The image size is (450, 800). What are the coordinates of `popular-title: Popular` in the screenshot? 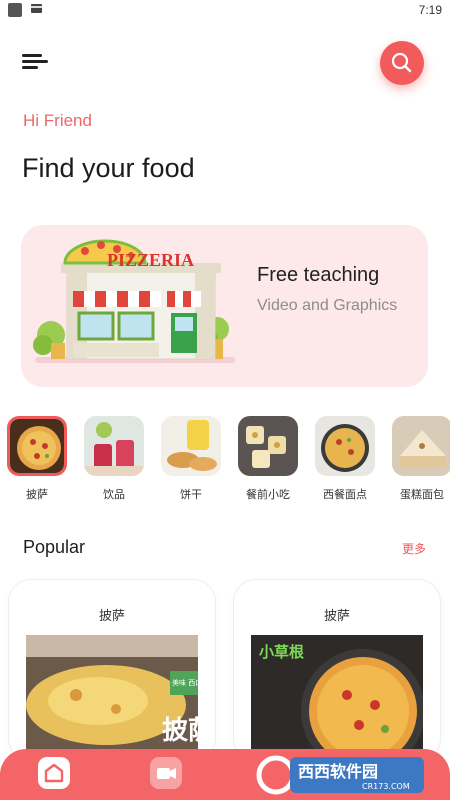 It's located at (54, 547).